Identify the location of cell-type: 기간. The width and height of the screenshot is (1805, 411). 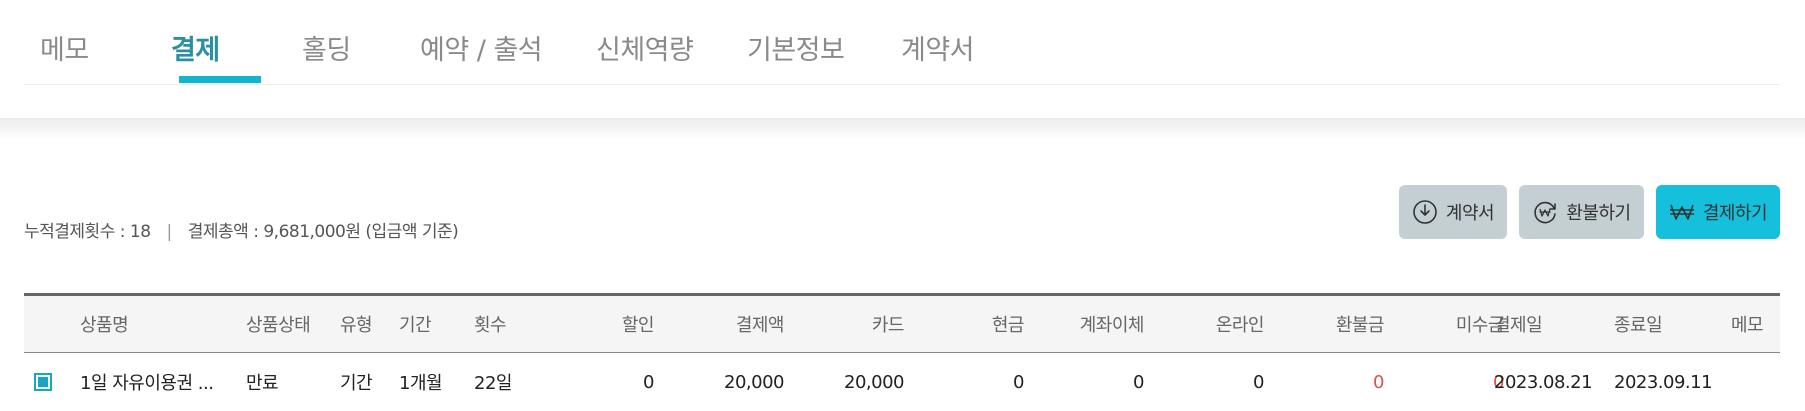
(356, 383).